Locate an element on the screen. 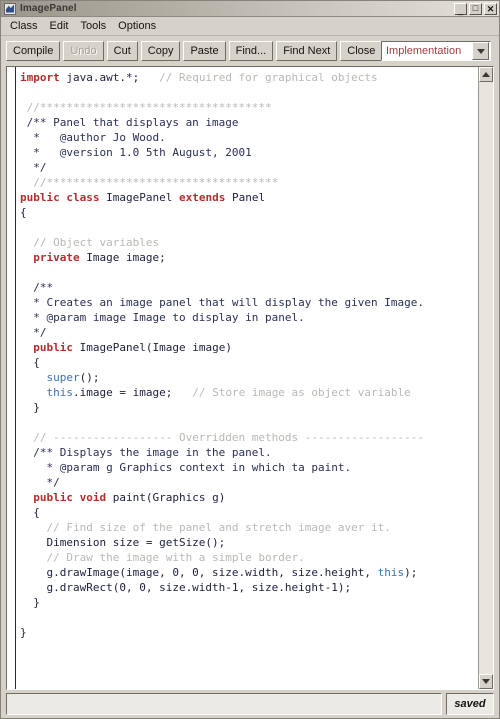 This screenshot has height=719, width=500. maximize-button: □ is located at coordinates (475, 8).